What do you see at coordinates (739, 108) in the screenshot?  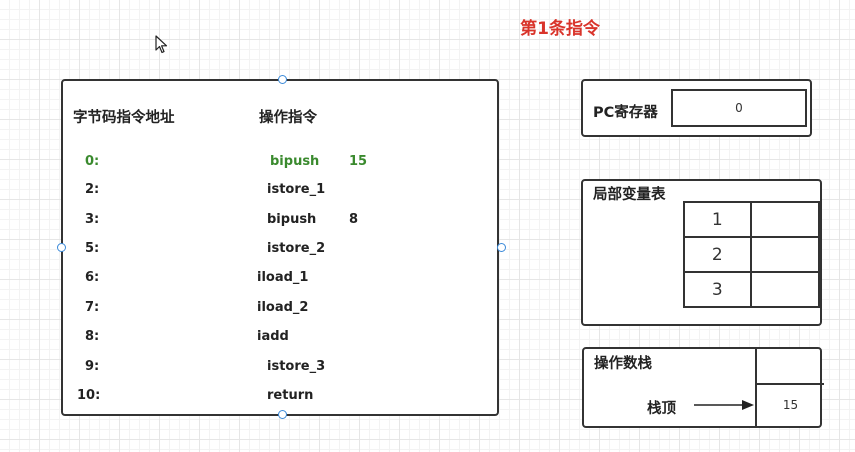 I see `pc-register-value: 0` at bounding box center [739, 108].